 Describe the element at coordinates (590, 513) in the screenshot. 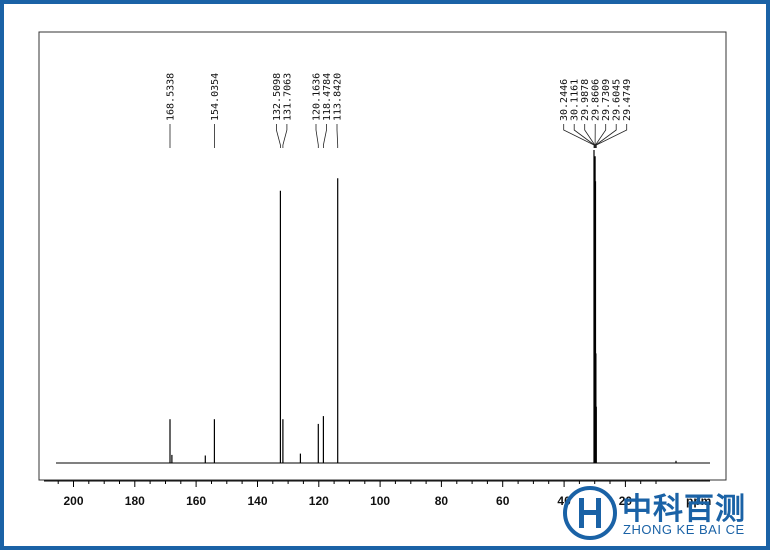

I see `logo-mark-icon` at that location.